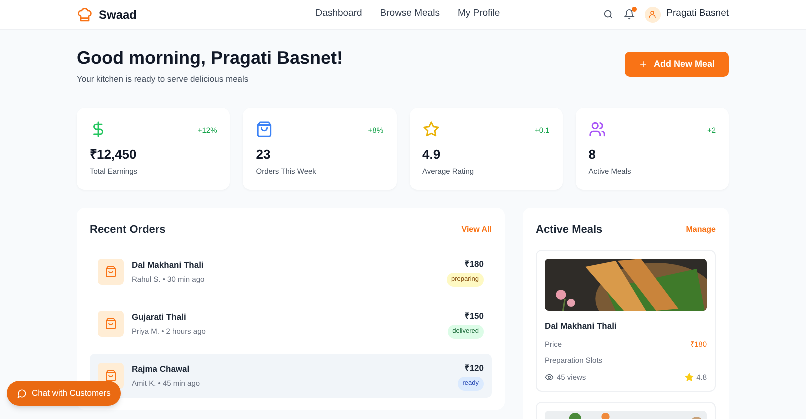 This screenshot has height=419, width=806. I want to click on star-icon, so click(689, 377).